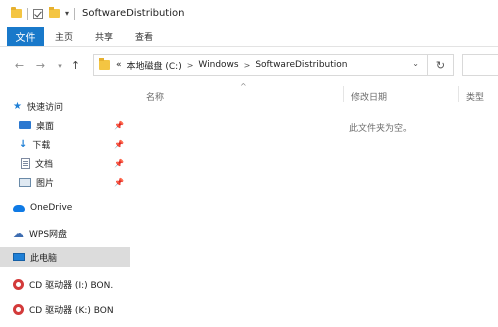  What do you see at coordinates (67, 13) in the screenshot?
I see `quick-access-dropdown: ▾` at bounding box center [67, 13].